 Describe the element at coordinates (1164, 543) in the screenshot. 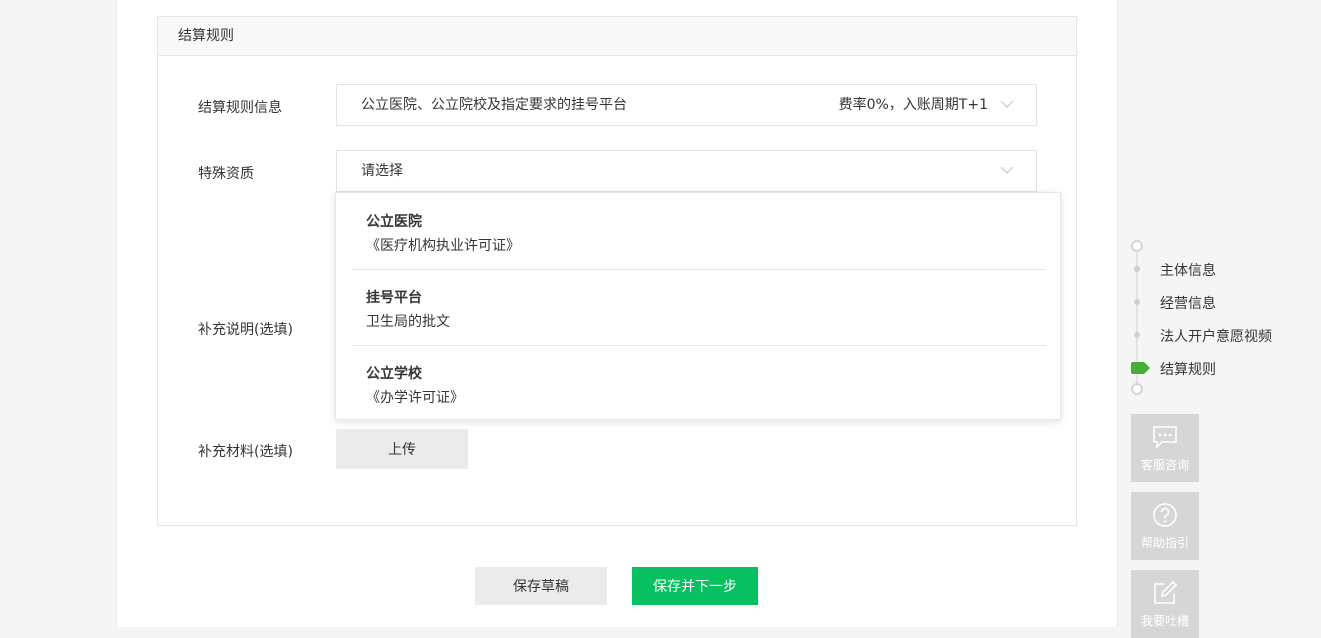

I see `side-button-label: 帮助指引` at that location.